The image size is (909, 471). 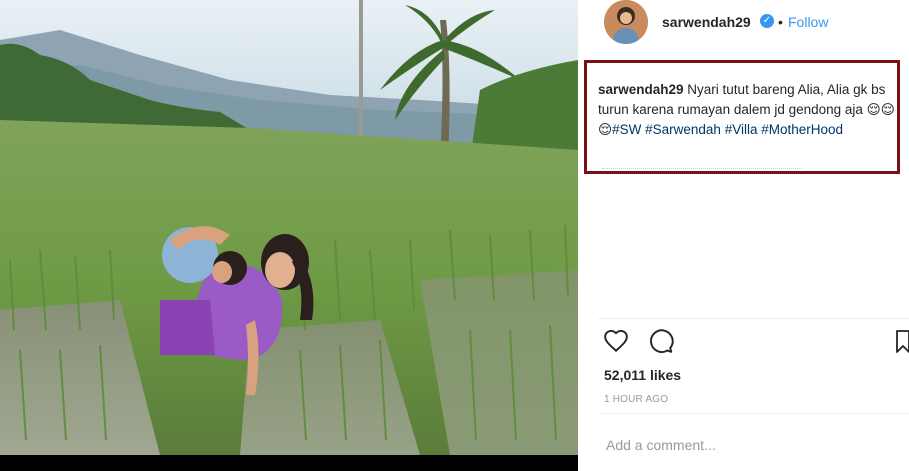 What do you see at coordinates (683, 129) in the screenshot?
I see `hashtag-link: #Sarwendah` at bounding box center [683, 129].